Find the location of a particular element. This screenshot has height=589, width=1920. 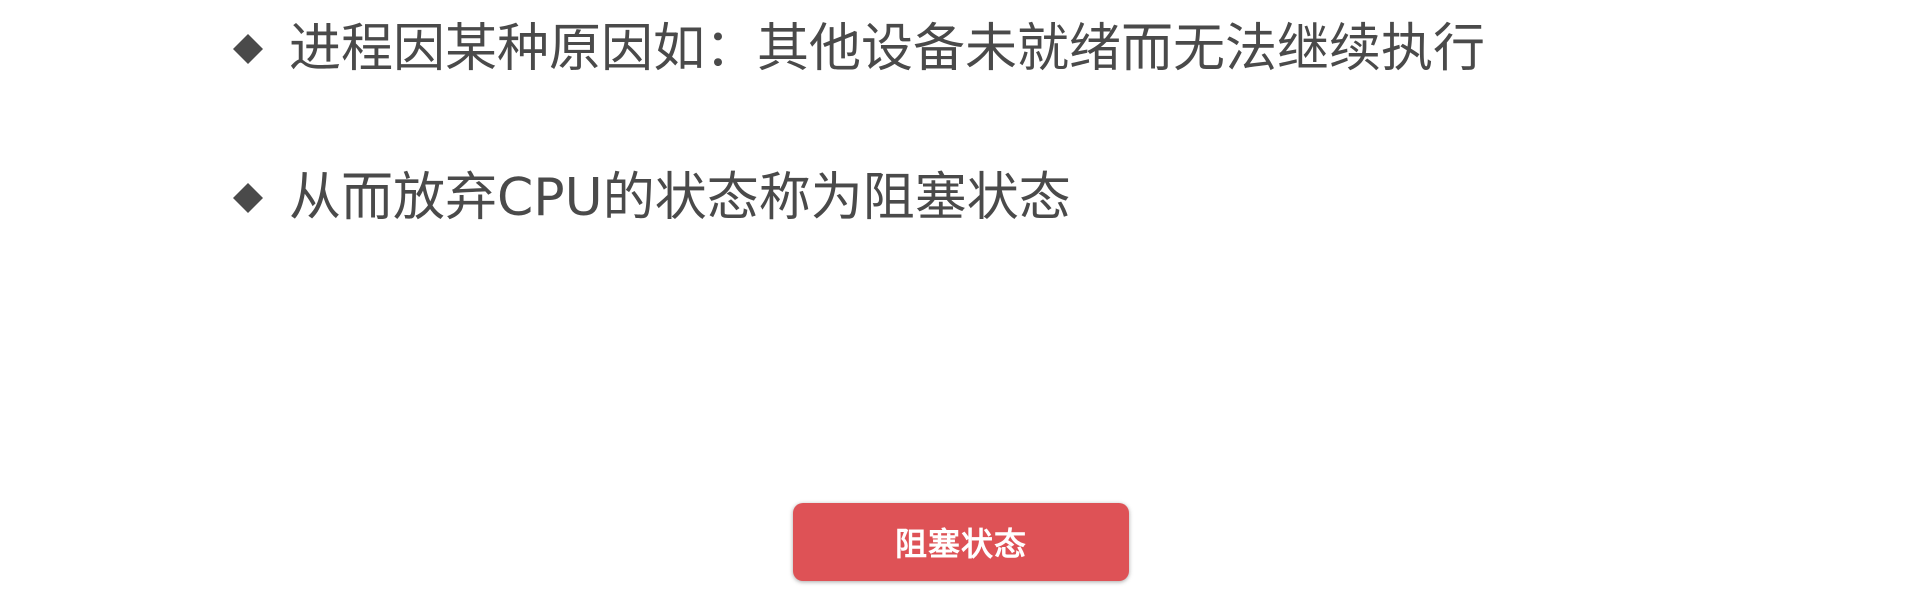

bullet-text: 进程因某种原因如：其他设备未就绪而无法继续执行 is located at coordinates (887, 49).